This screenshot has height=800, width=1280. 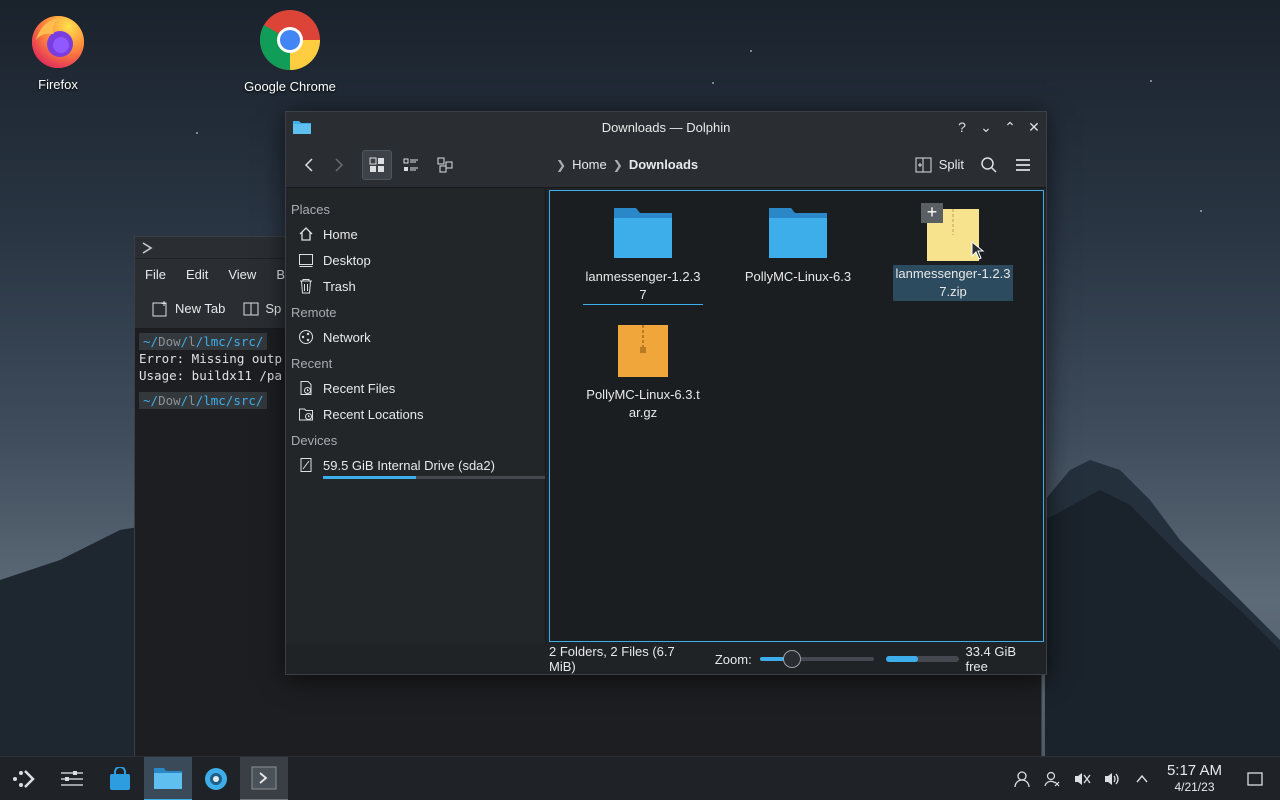 I want to click on menu-bookmarks: B, so click(x=280, y=274).